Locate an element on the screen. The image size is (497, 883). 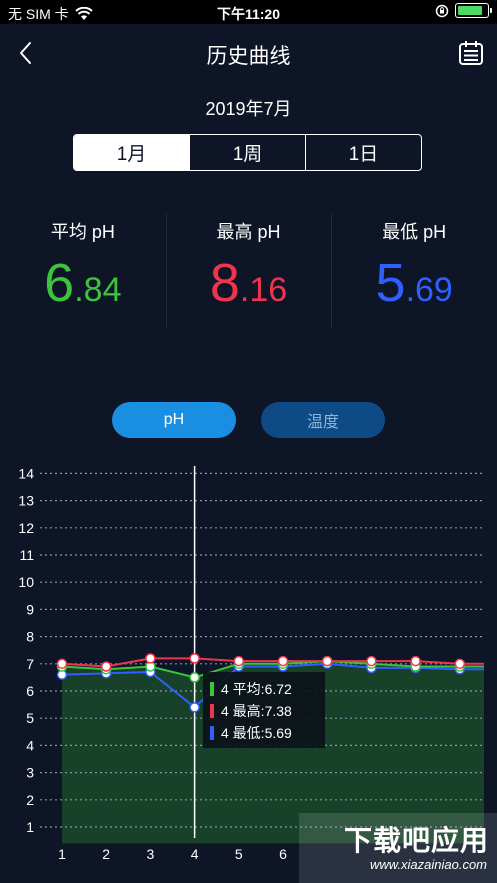
tooltip-row: 4 平均:6.72 is located at coordinates (256, 689).